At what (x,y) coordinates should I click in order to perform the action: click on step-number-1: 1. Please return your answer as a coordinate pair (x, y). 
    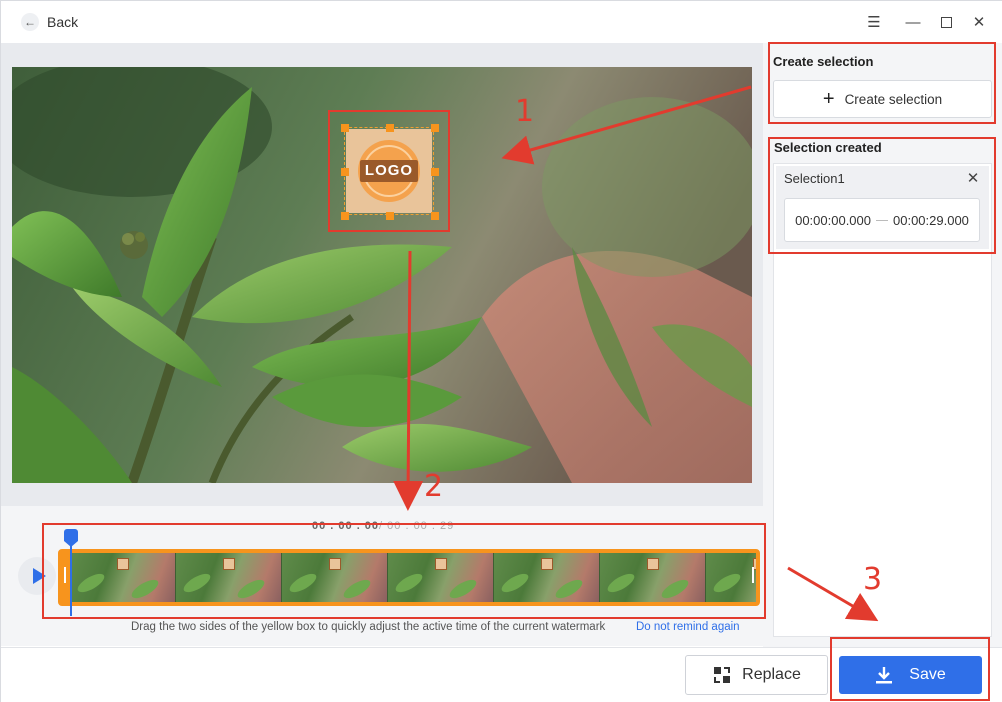
    Looking at the image, I should click on (525, 111).